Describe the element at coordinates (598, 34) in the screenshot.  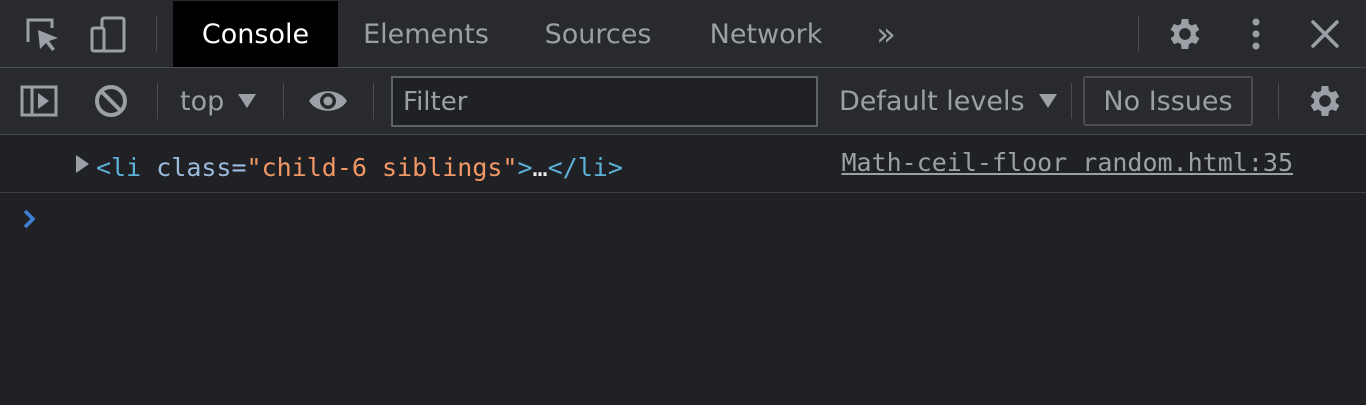
I see `tab-sources: Sources` at that location.